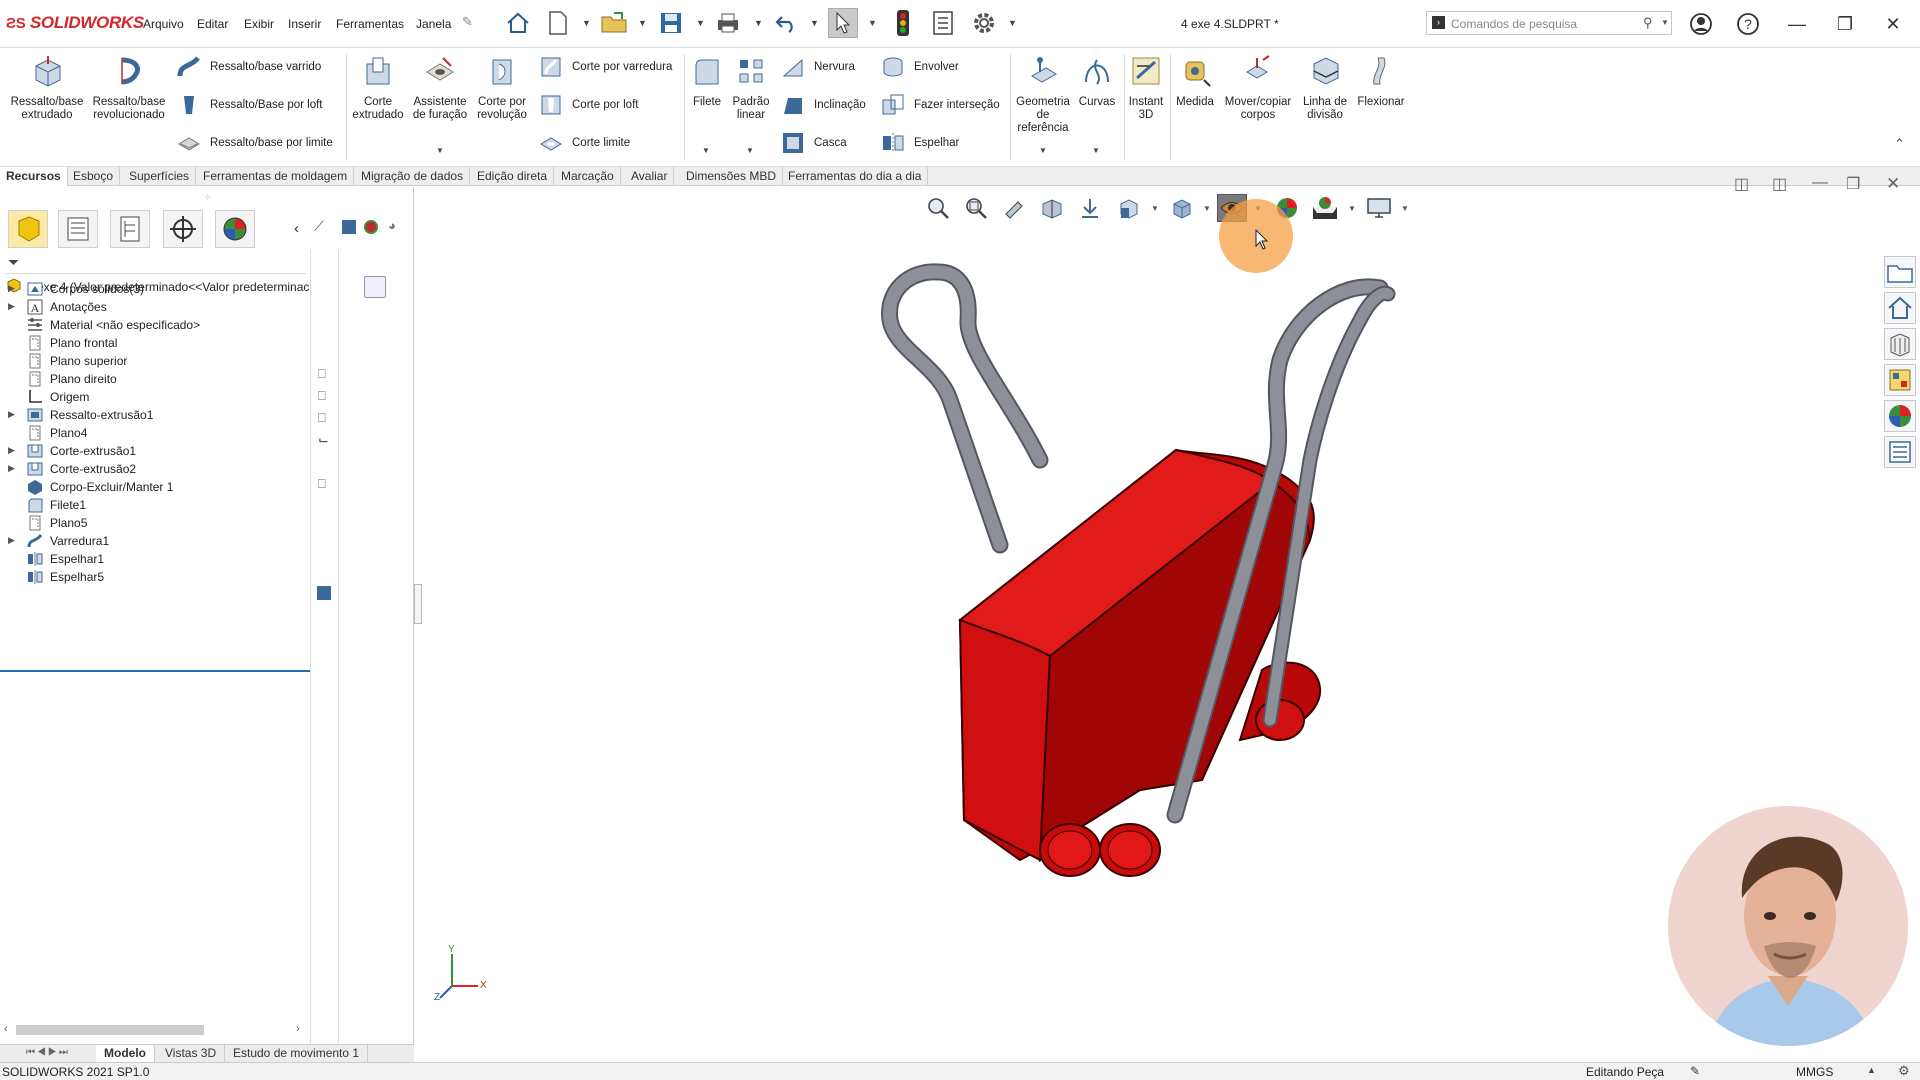  What do you see at coordinates (1381, 81) in the screenshot?
I see `flex-button: Flexionar` at bounding box center [1381, 81].